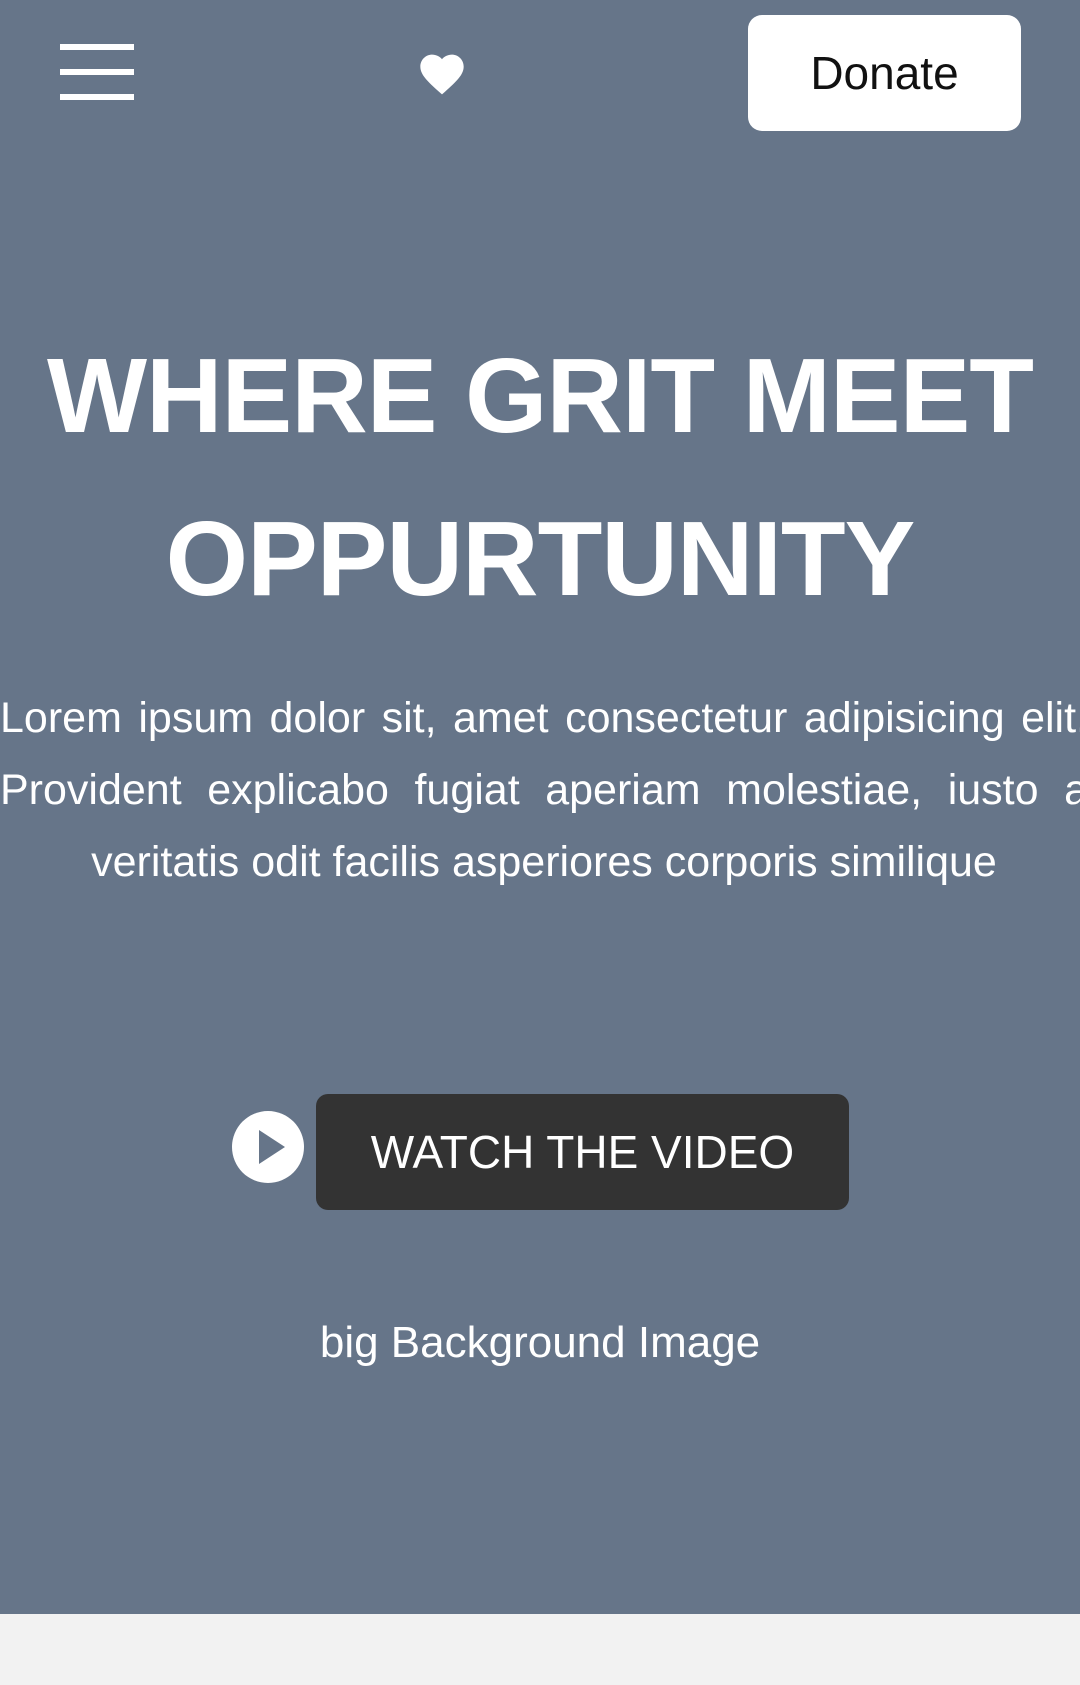 Image resolution: width=1080 pixels, height=1685 pixels. I want to click on play-circle-icon, so click(268, 1147).